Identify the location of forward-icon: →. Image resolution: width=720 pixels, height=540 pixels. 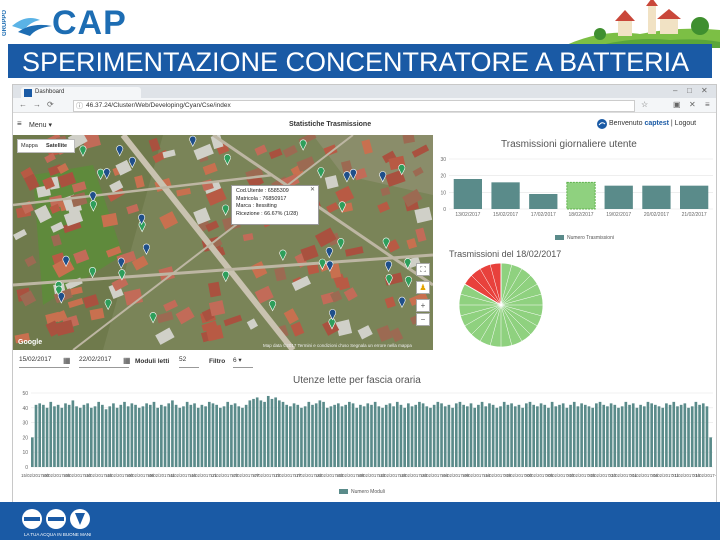
(37, 105).